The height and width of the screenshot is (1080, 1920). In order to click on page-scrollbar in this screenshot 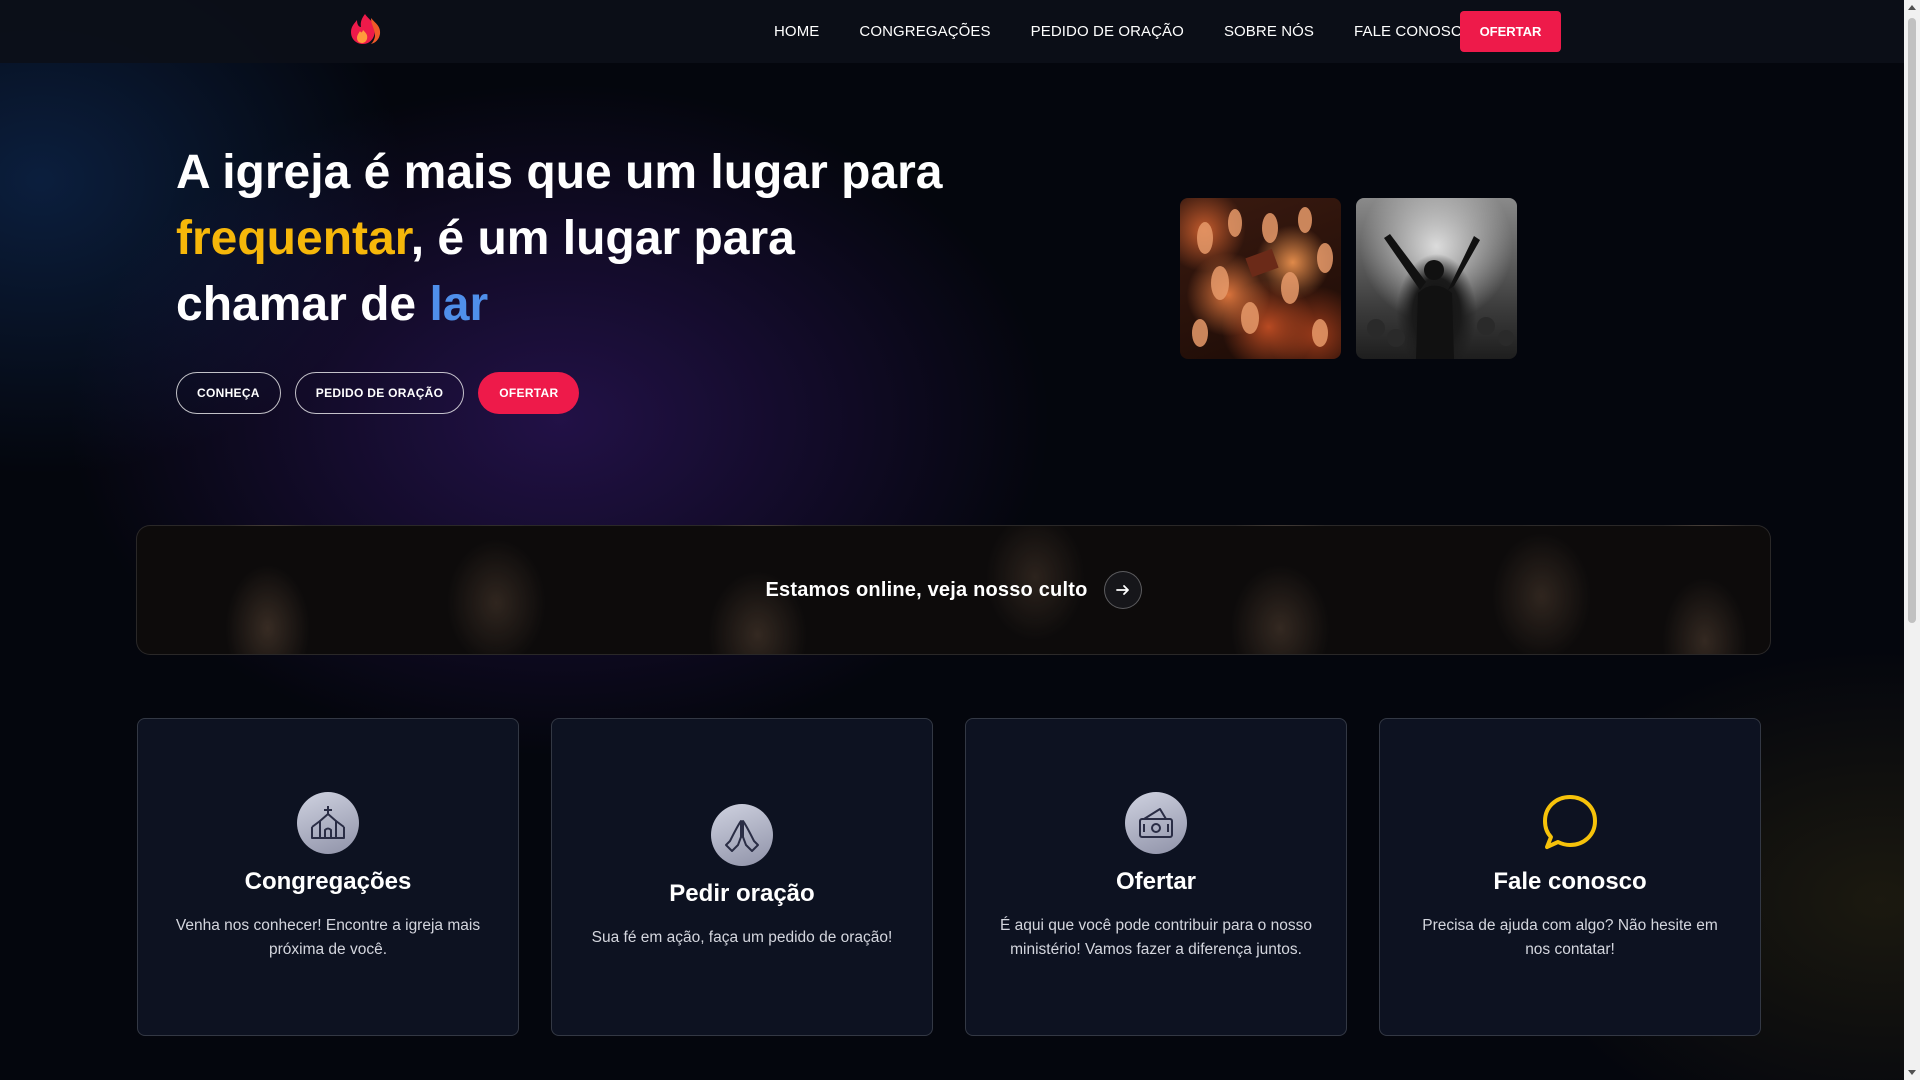, I will do `click(1912, 540)`.